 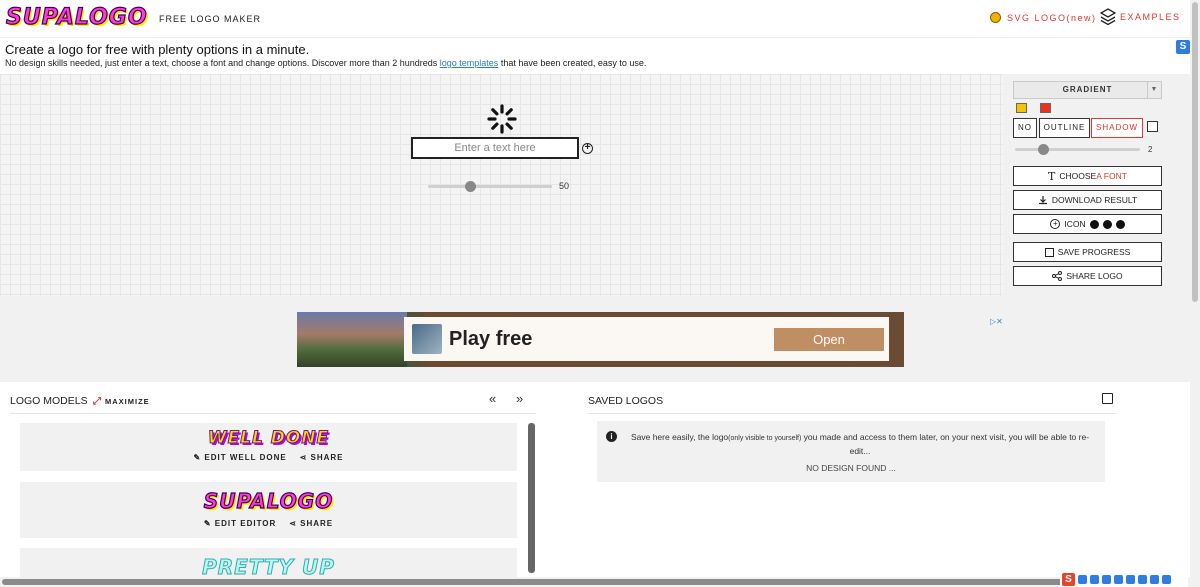 What do you see at coordinates (572, 63) in the screenshot?
I see `description-text-after: that have been created, easy to use.` at bounding box center [572, 63].